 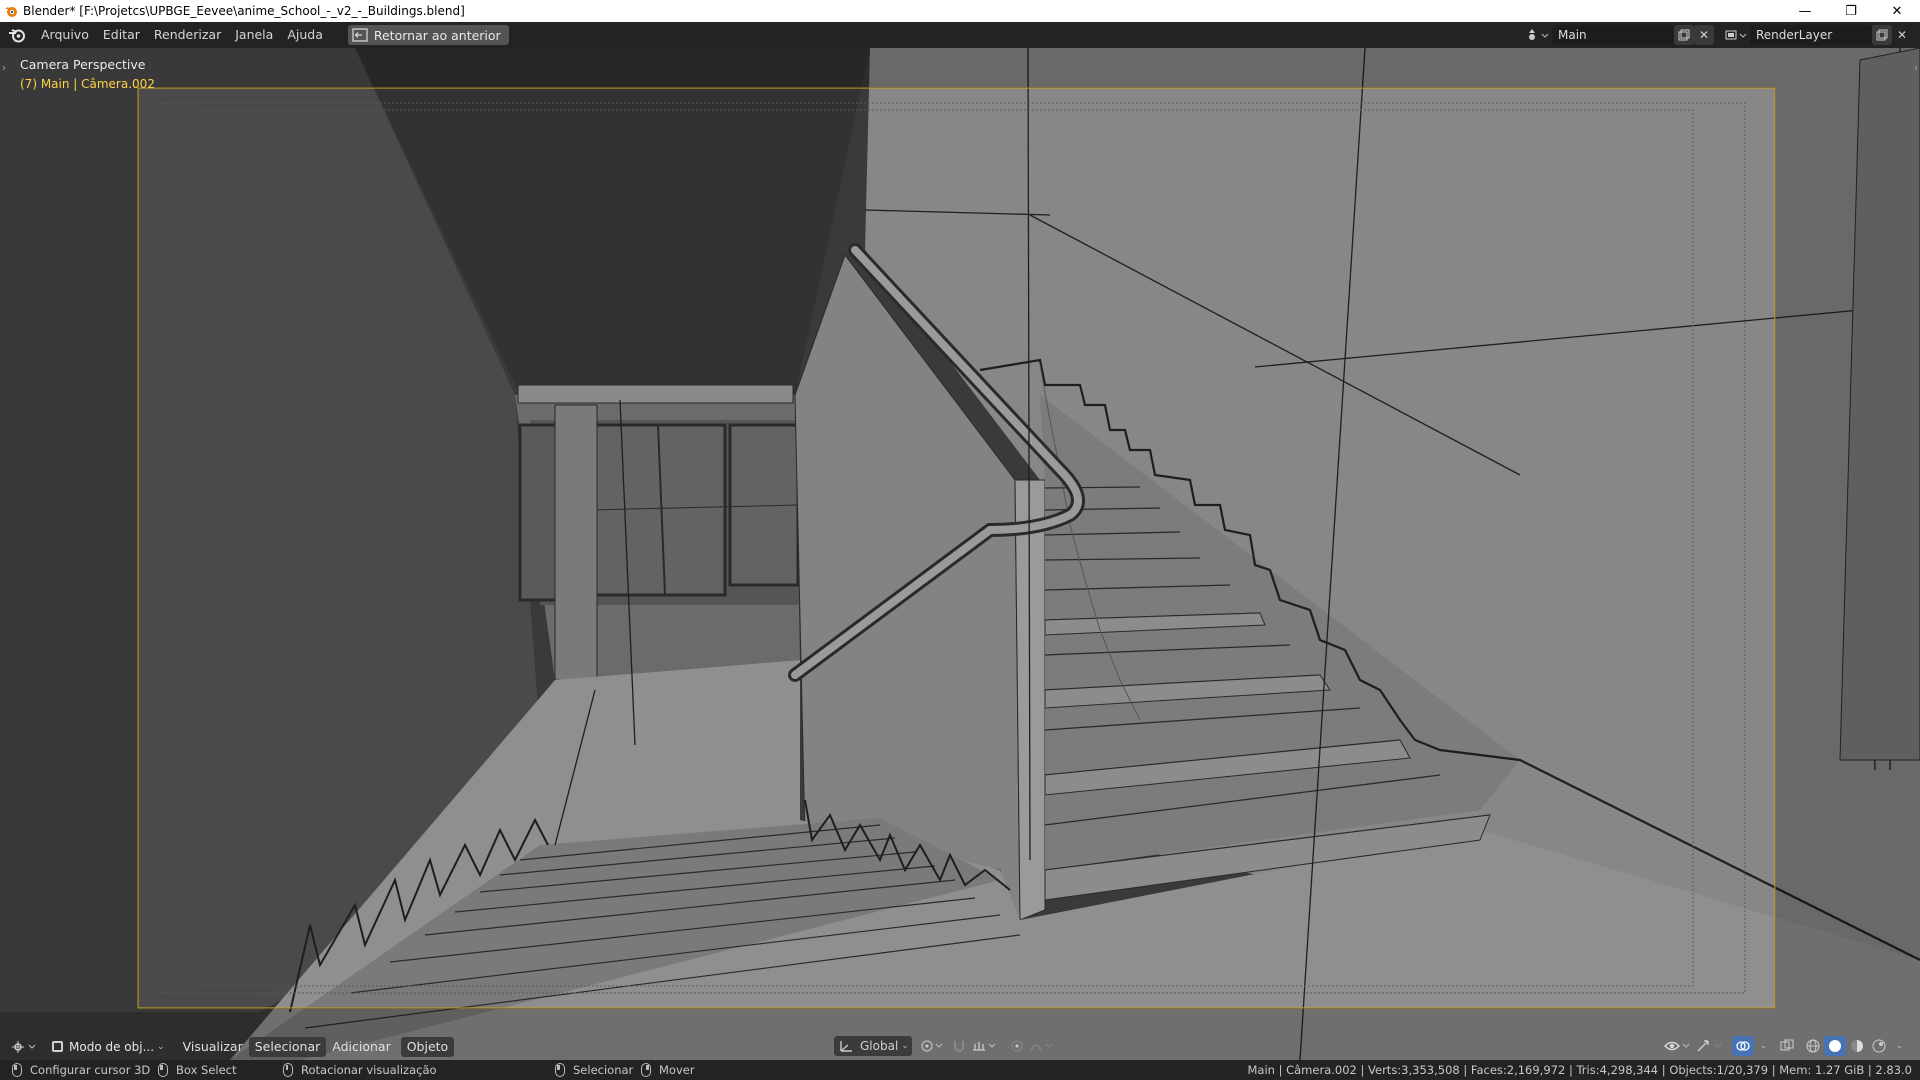 I want to click on maximize-button: ❐, so click(x=1851, y=11).